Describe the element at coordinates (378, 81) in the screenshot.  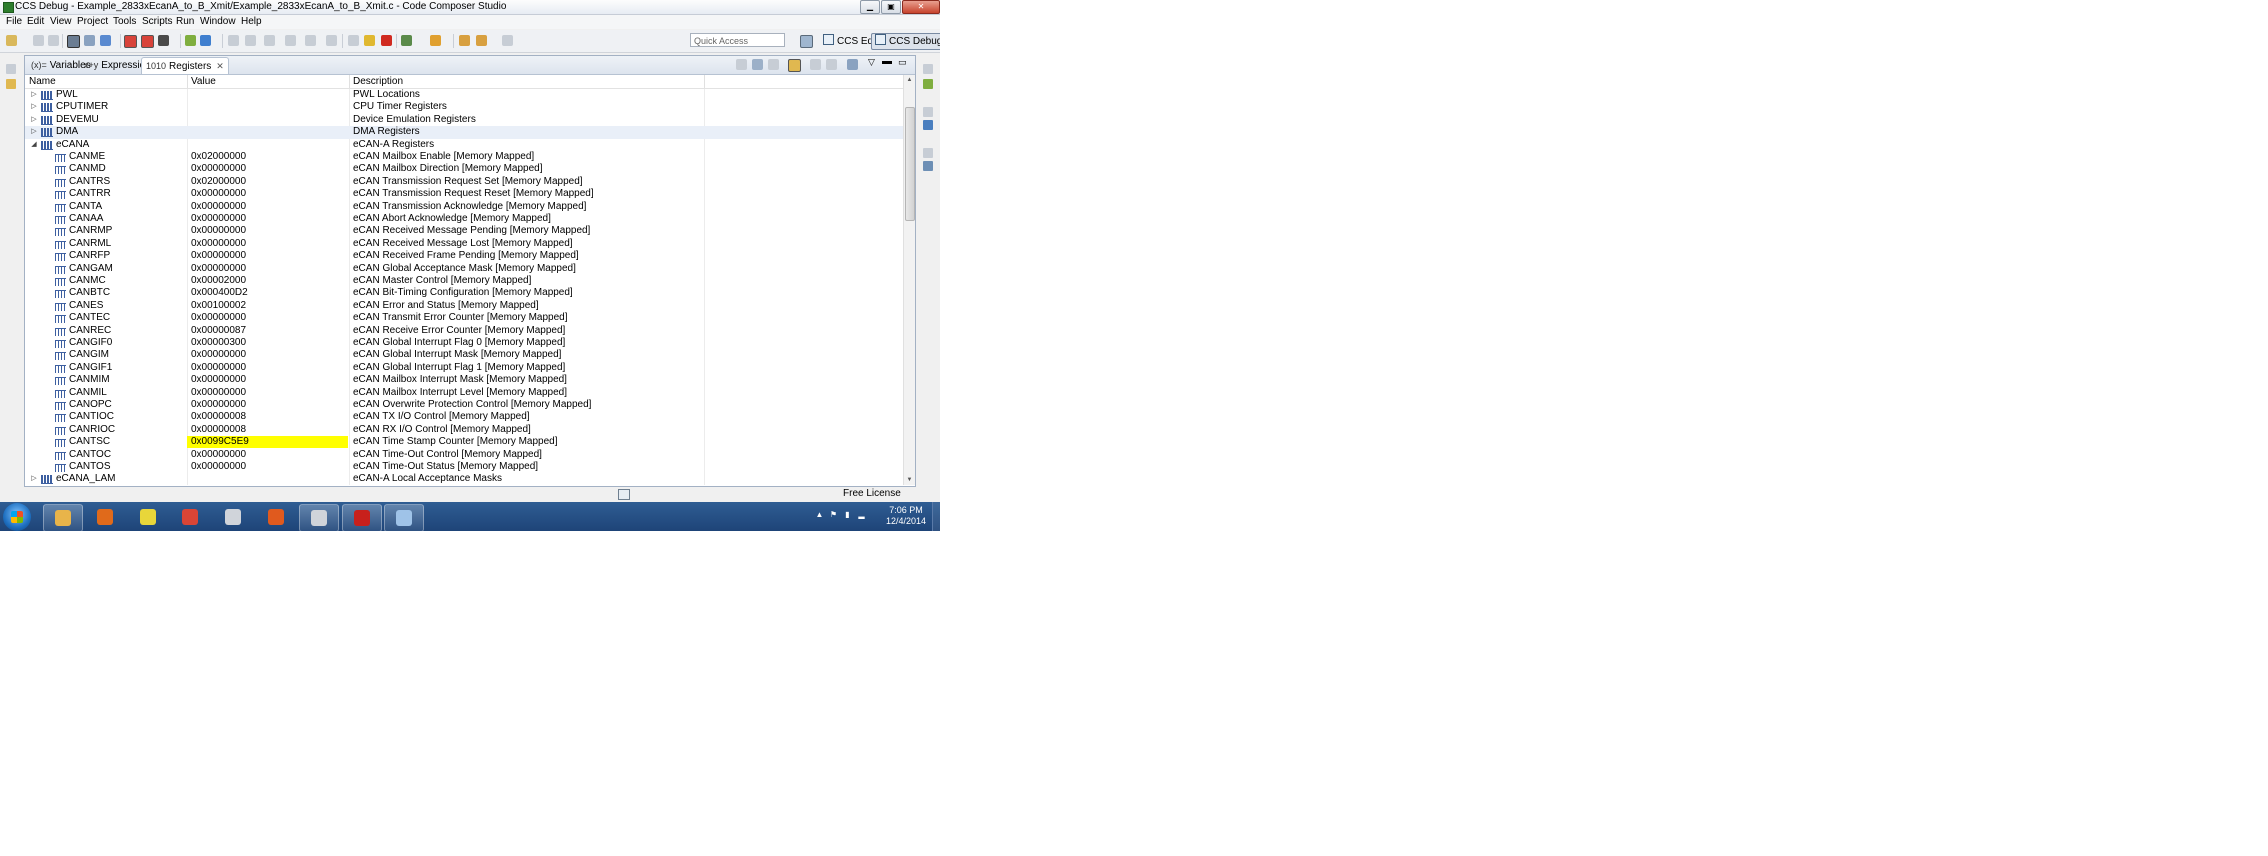
I see `column-description: Description` at that location.